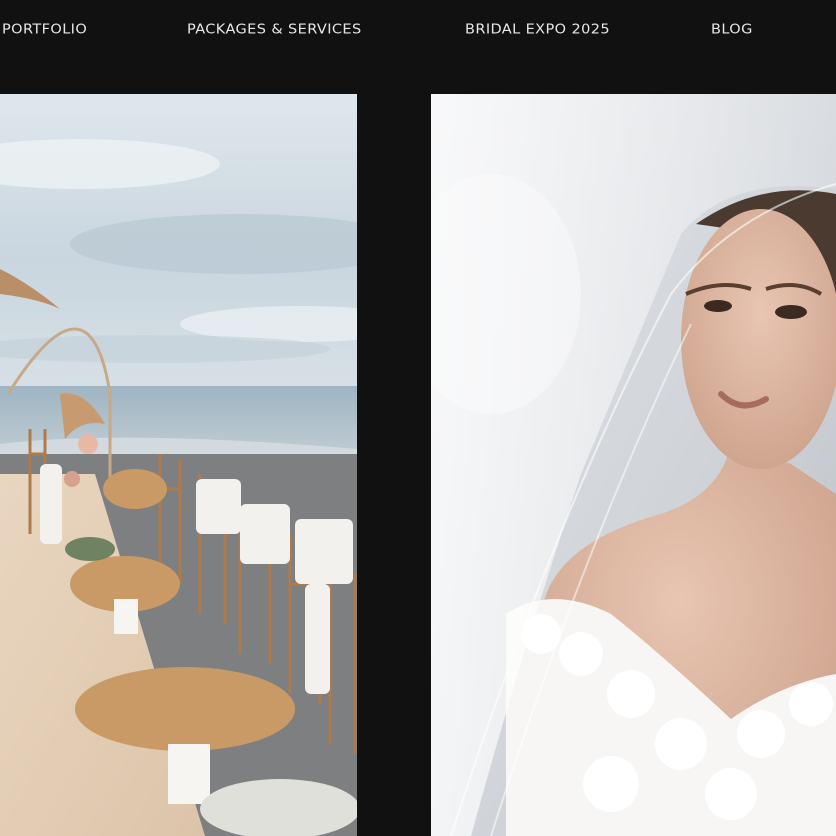 The height and width of the screenshot is (836, 836). What do you see at coordinates (44, 30) in the screenshot?
I see `nav-link-portfolio: PORTFOLIO` at bounding box center [44, 30].